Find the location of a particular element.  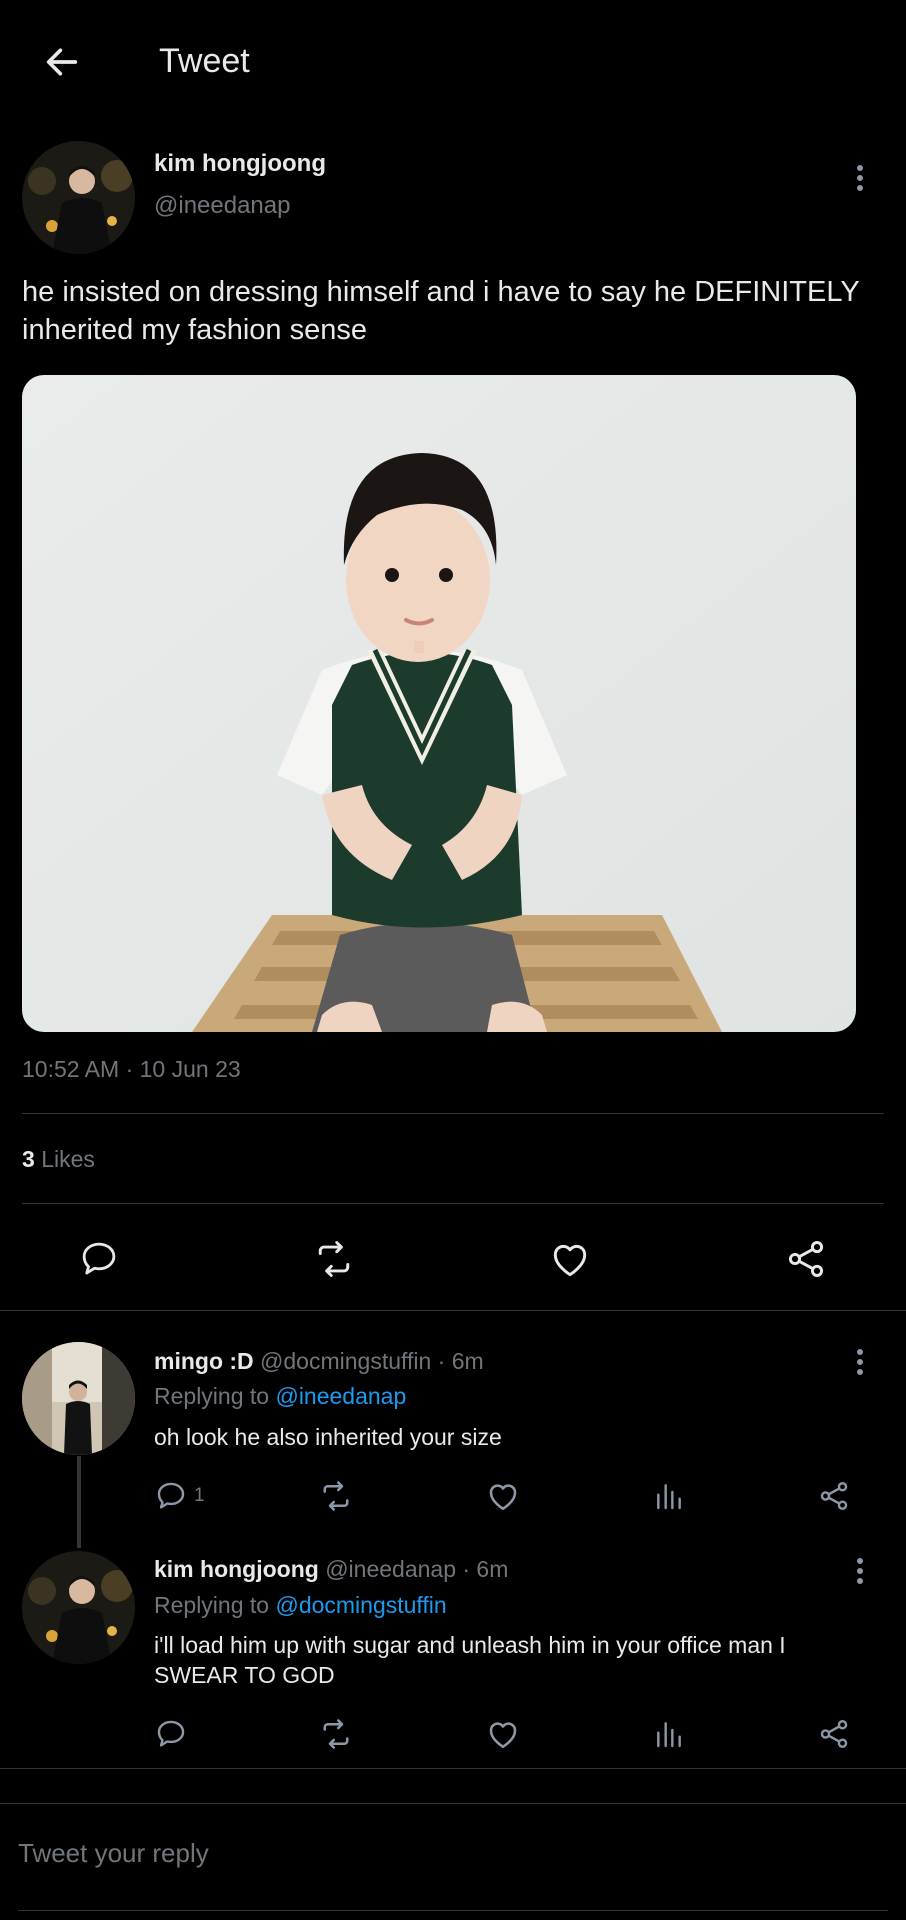

author-avatar is located at coordinates (78, 197).